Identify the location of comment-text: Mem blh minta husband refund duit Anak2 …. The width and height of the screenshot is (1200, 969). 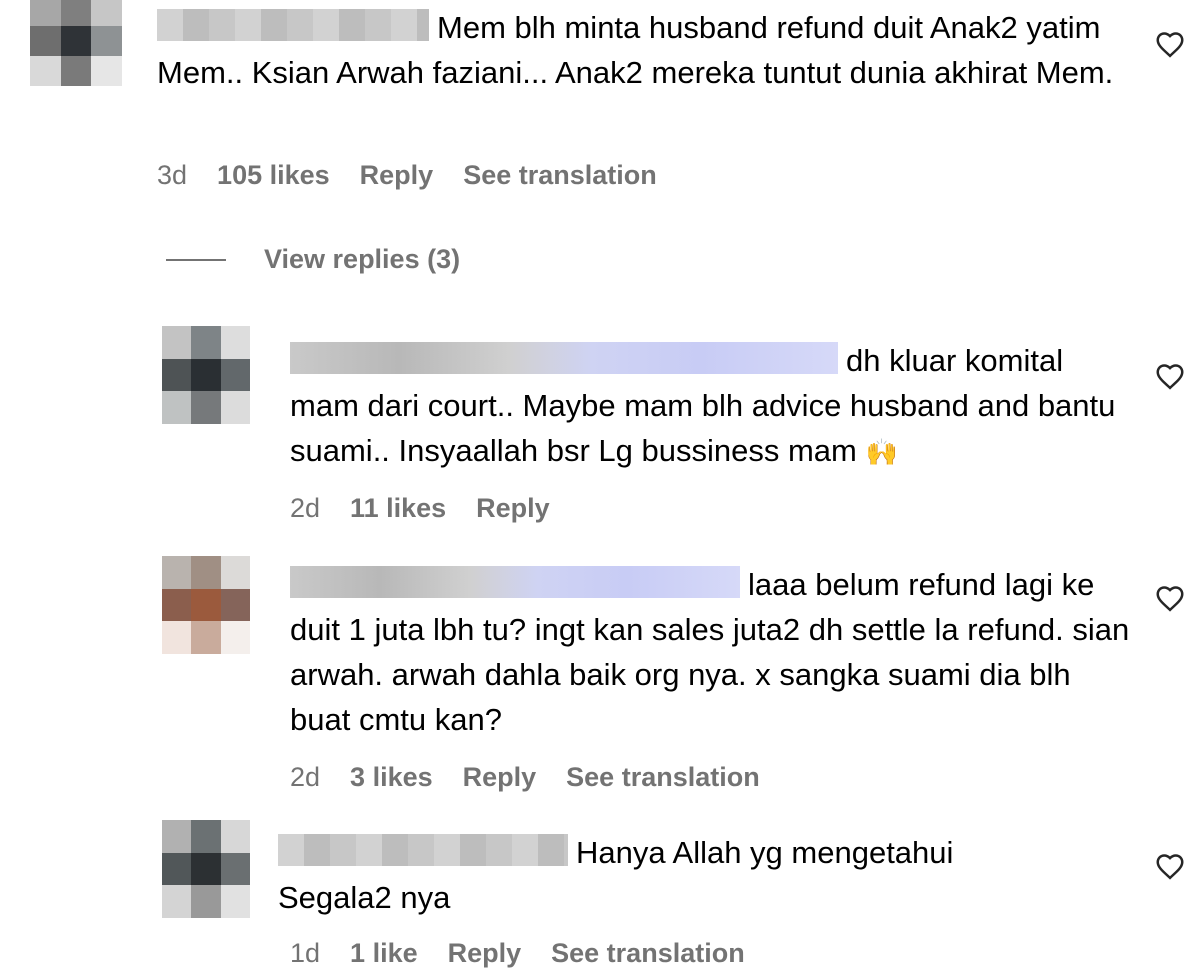
(637, 50).